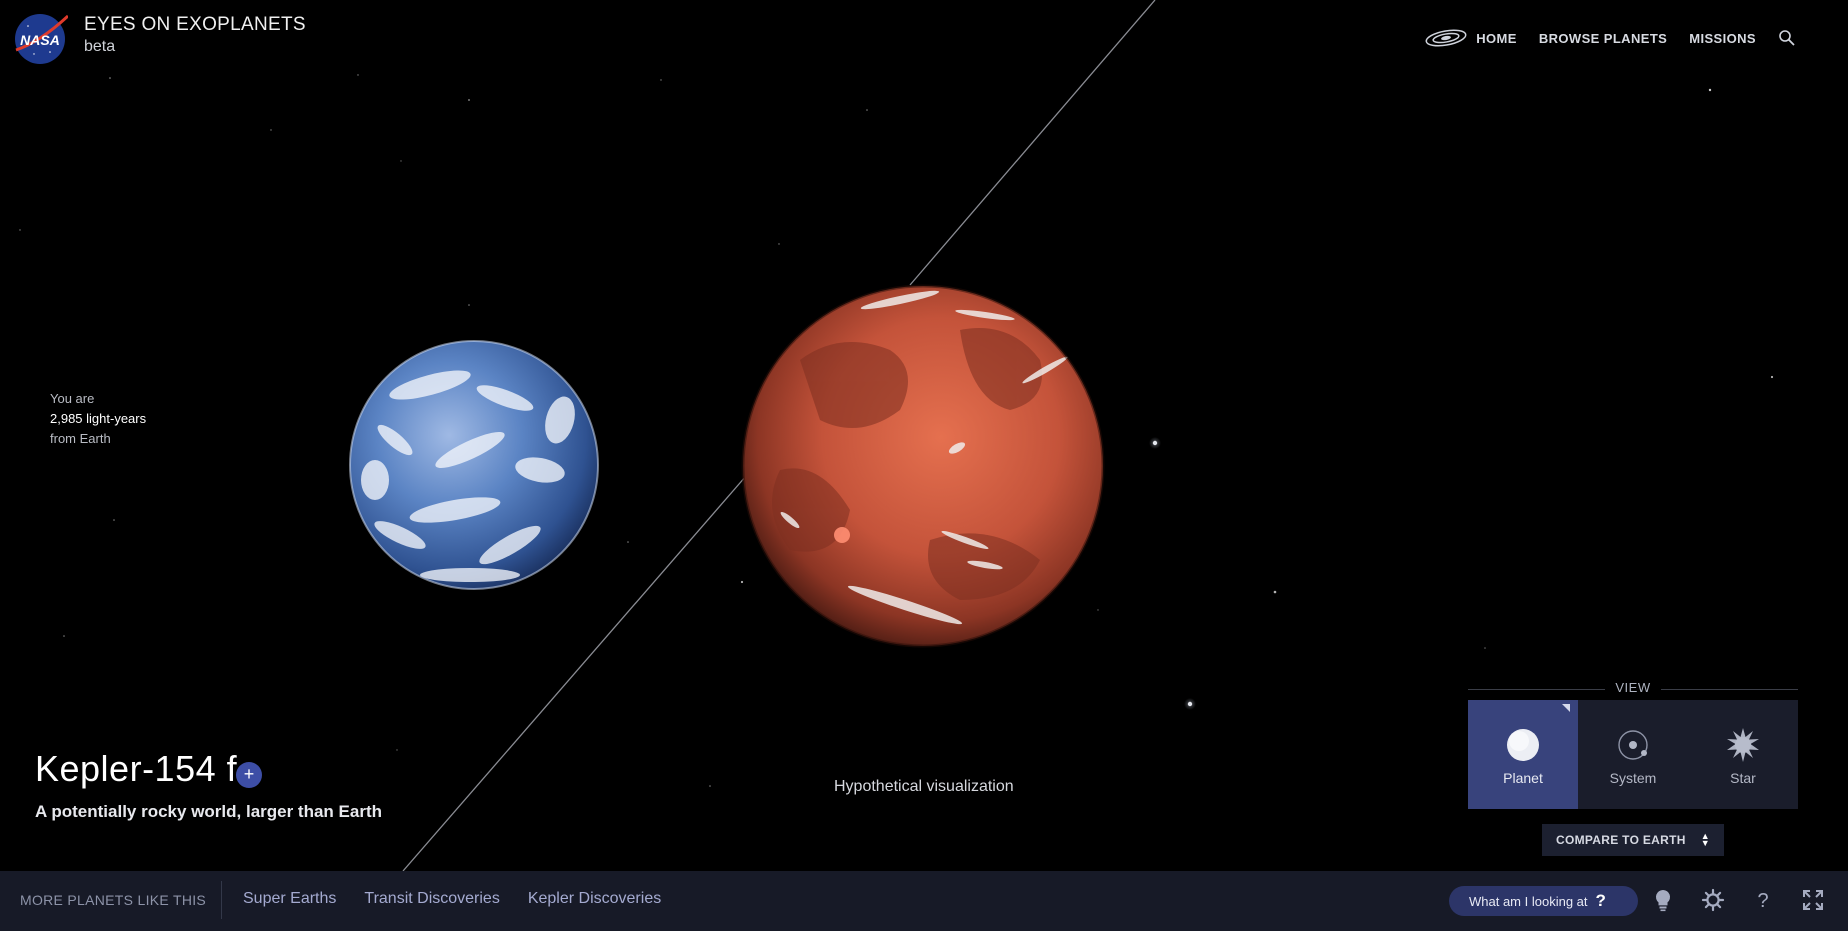  I want to click on distance-value: 2,985 light-years, so click(98, 418).